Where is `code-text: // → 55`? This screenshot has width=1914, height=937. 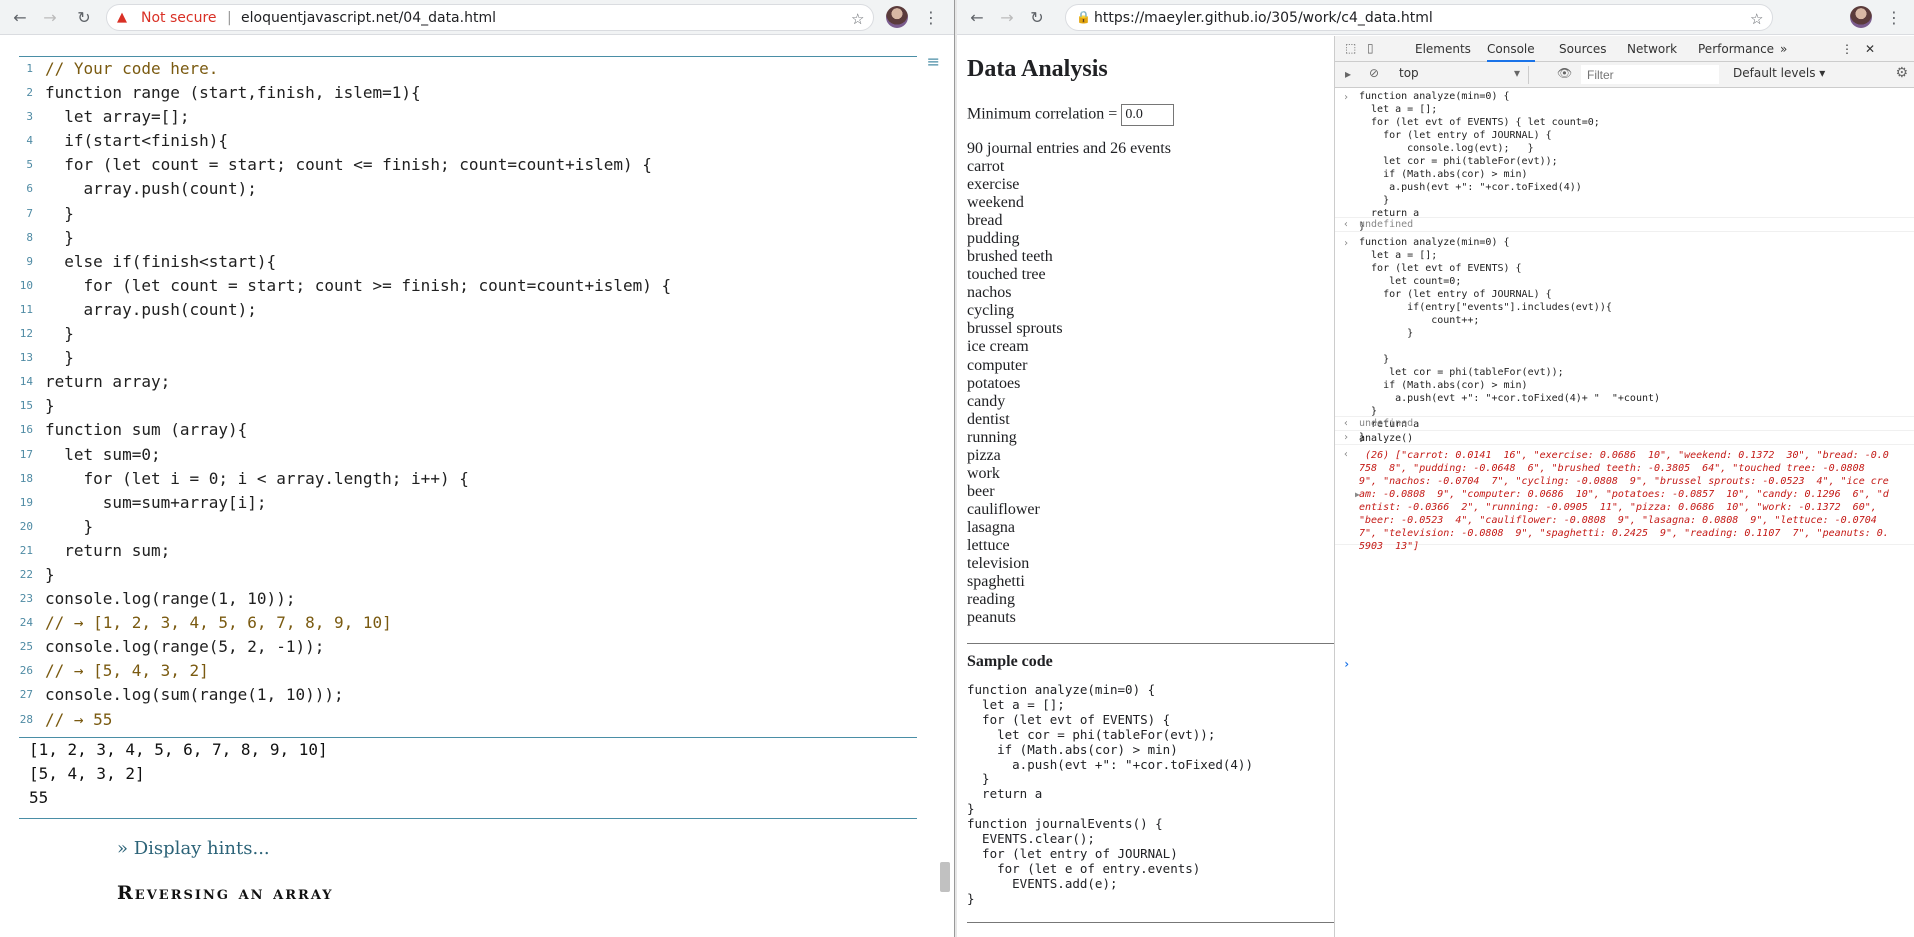
code-text: // → 55 is located at coordinates (79, 719).